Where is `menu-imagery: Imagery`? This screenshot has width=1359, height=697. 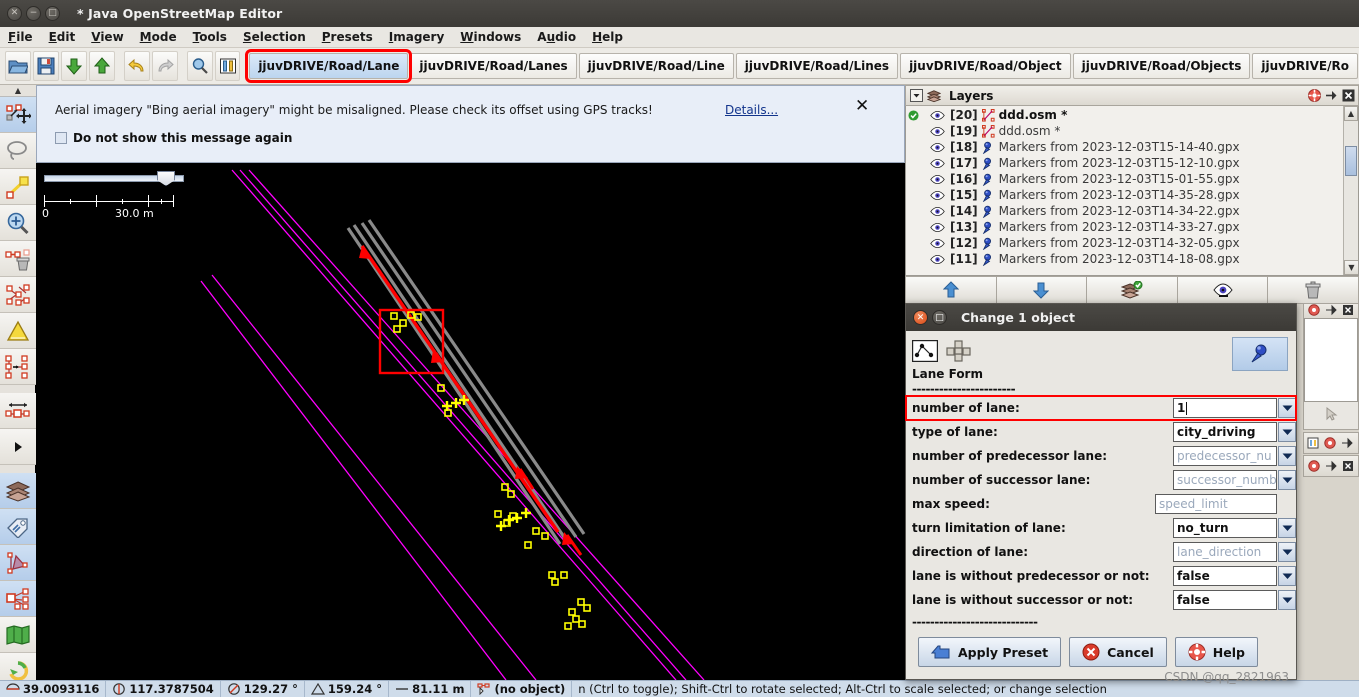
menu-imagery: Imagery is located at coordinates (417, 37).